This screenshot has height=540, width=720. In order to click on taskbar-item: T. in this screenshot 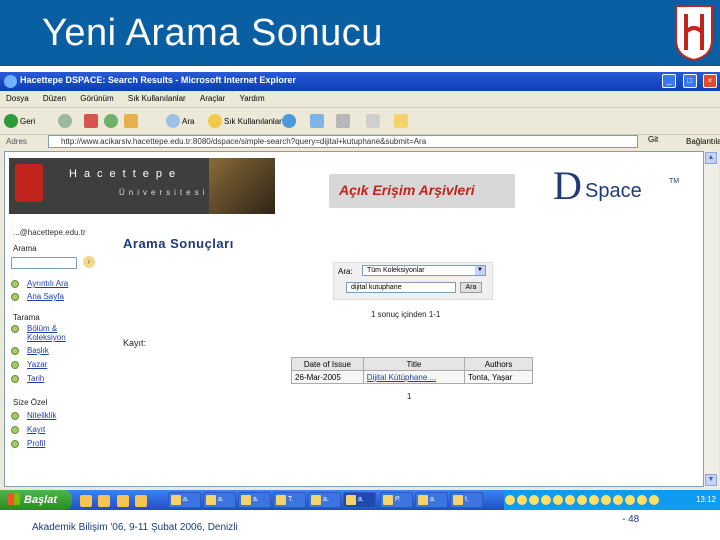, I will do `click(289, 500)`.